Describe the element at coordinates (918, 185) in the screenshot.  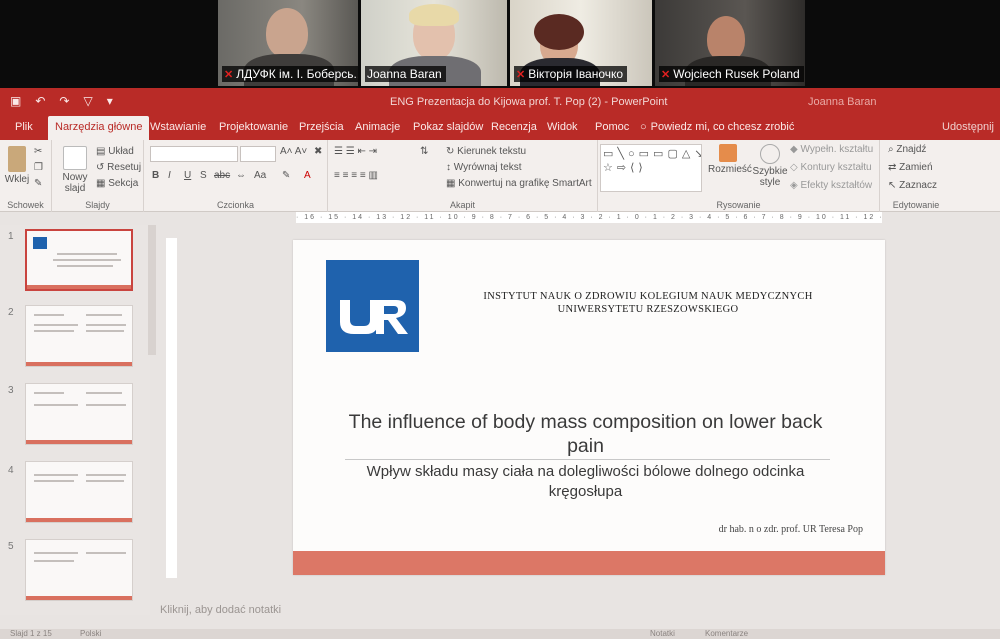
I see `select-label: Zaznacz` at that location.